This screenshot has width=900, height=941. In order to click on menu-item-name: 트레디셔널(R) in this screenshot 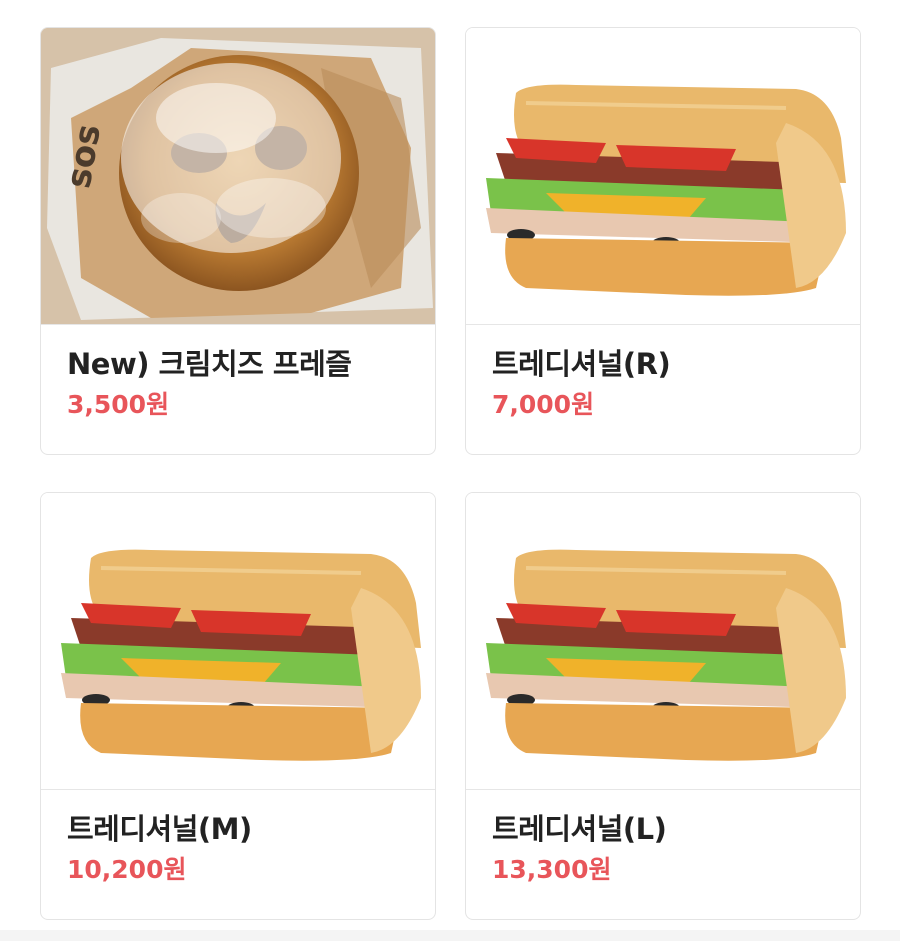, I will do `click(581, 364)`.